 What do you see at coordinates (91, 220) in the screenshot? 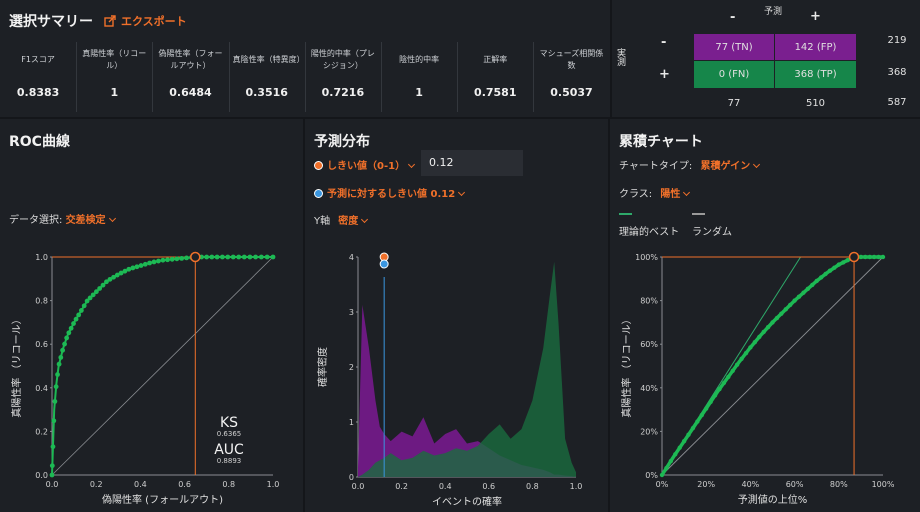
I see `data-select-dropdown: 交差検定` at bounding box center [91, 220].